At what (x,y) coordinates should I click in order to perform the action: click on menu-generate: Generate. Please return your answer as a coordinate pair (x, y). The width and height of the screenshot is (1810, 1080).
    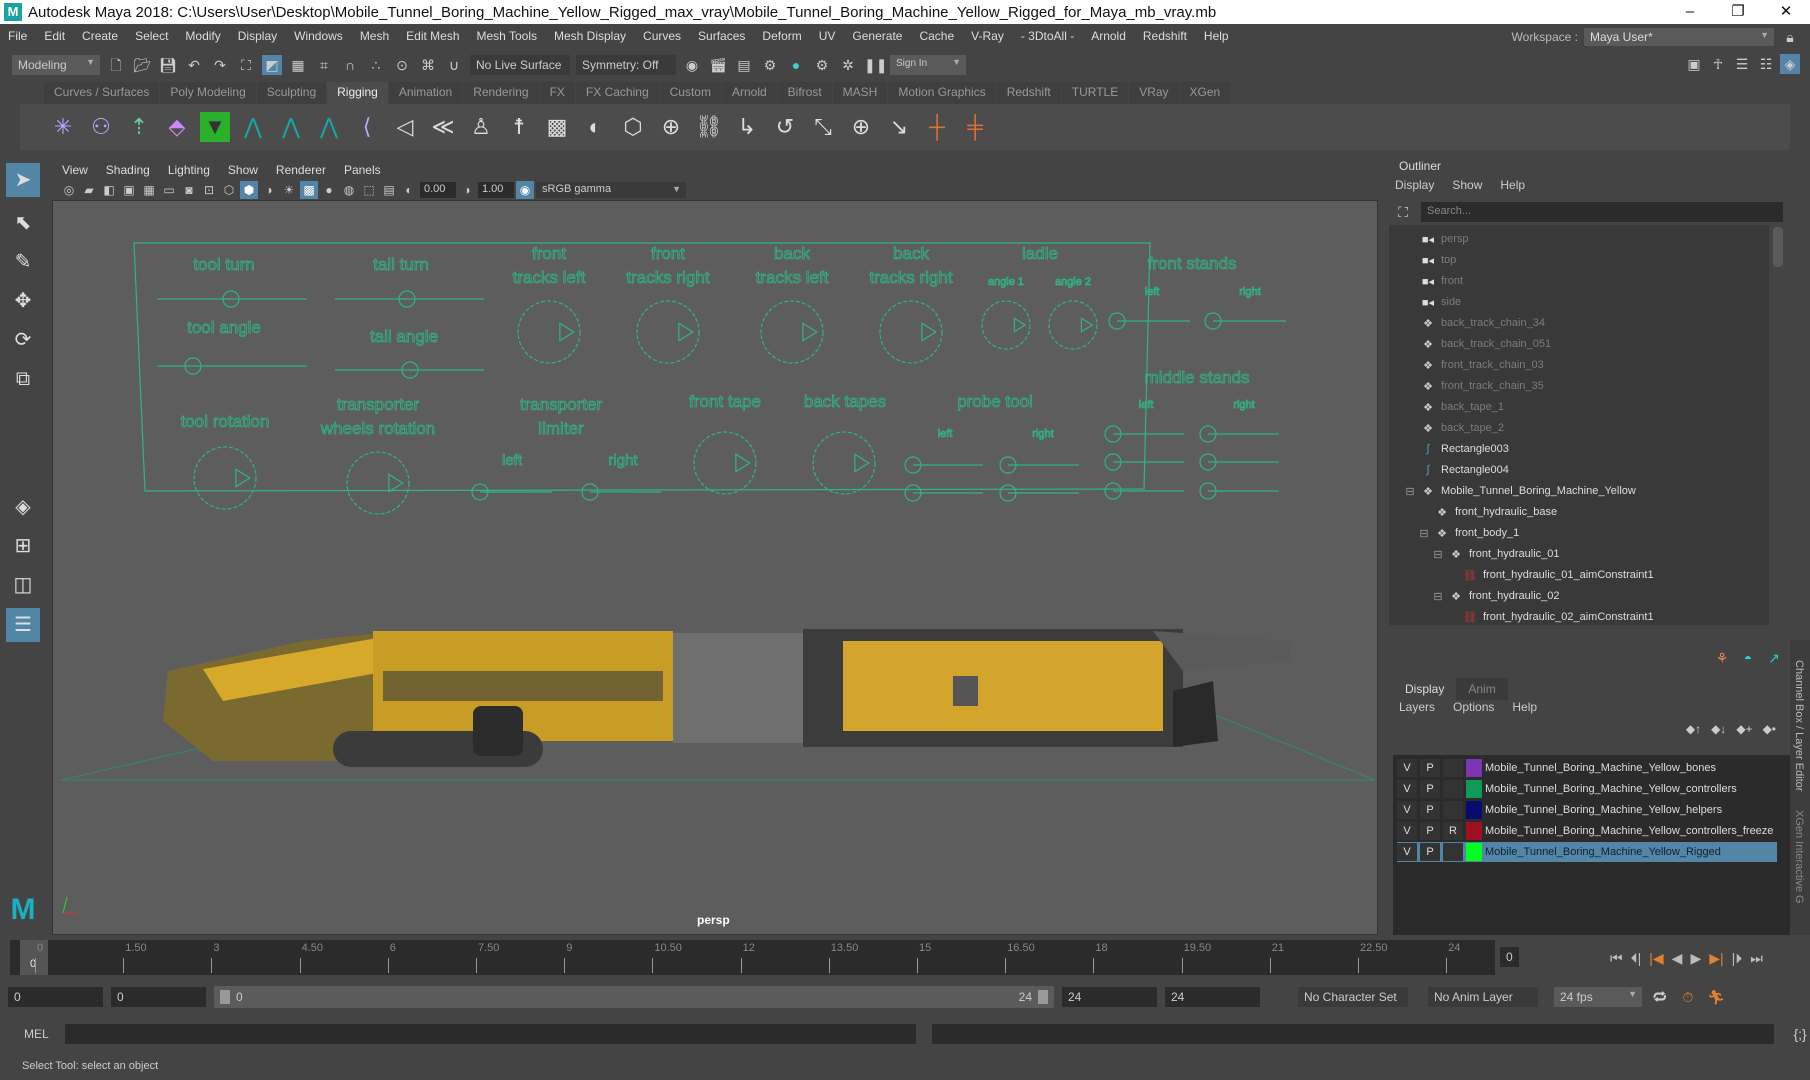
    Looking at the image, I should click on (877, 36).